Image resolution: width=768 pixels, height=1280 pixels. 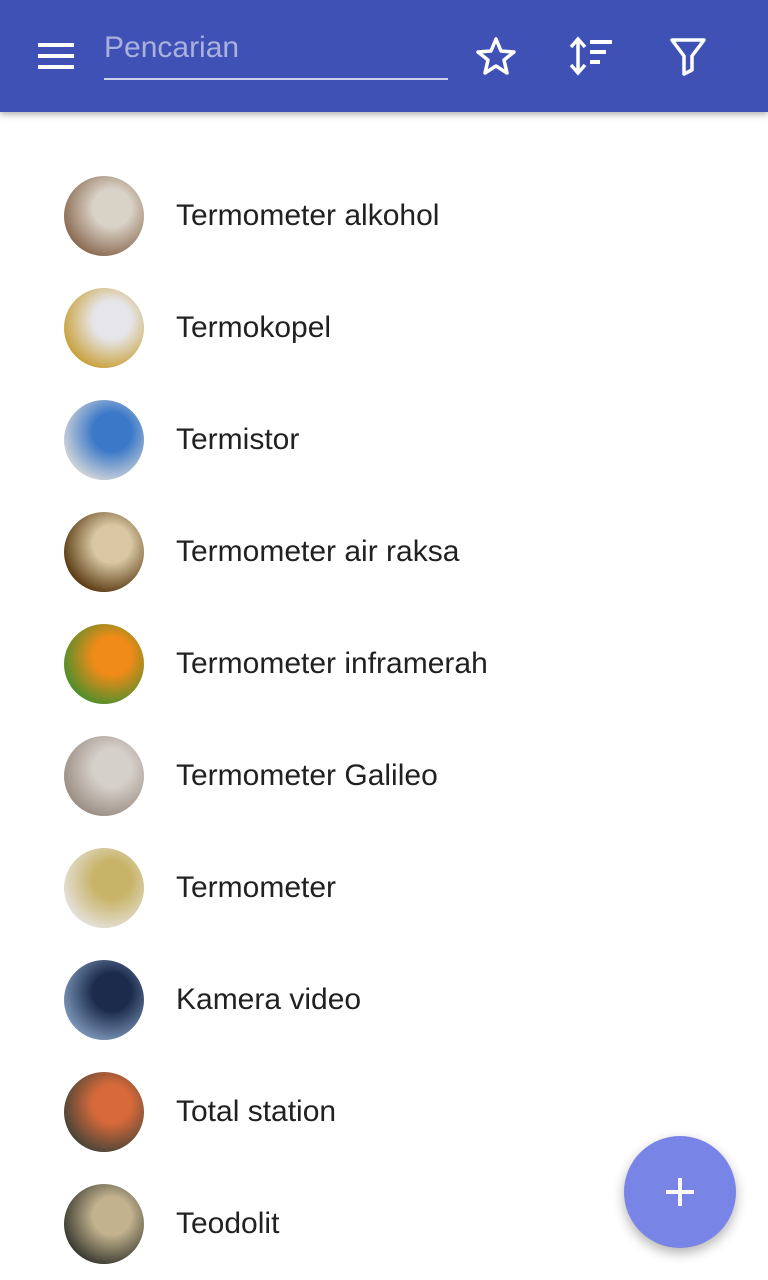 What do you see at coordinates (384, 1000) in the screenshot?
I see `list-item: Kamera video` at bounding box center [384, 1000].